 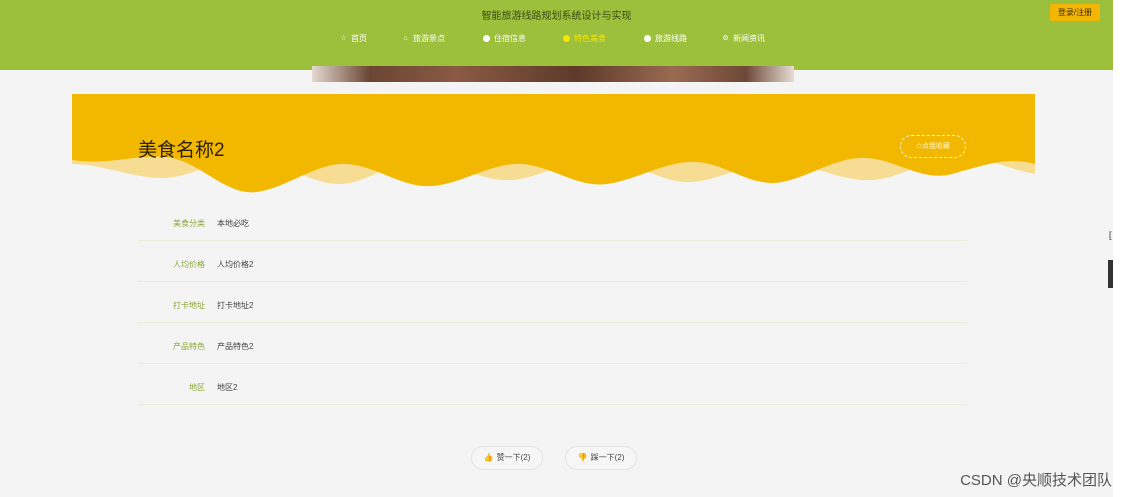 I want to click on nav-label: 旅游线路, so click(x=671, y=38).